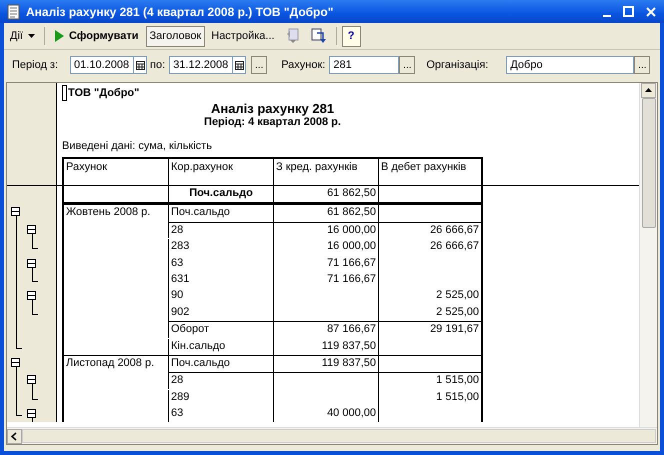  Describe the element at coordinates (430, 330) in the screenshot. I see `table-cell: 29 191,67` at that location.